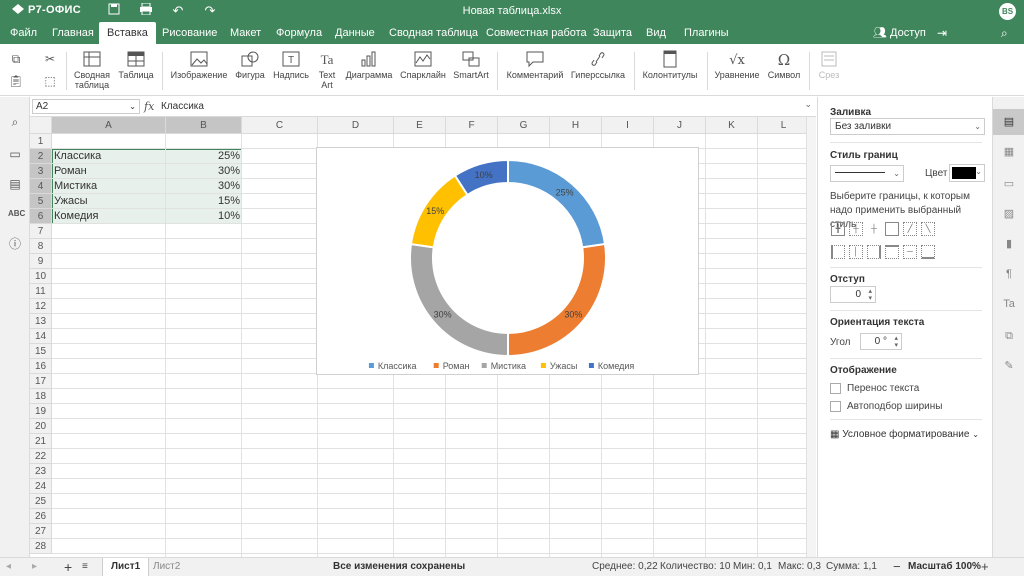  I want to click on paragraph-settings-icon: ¶, so click(1009, 274).